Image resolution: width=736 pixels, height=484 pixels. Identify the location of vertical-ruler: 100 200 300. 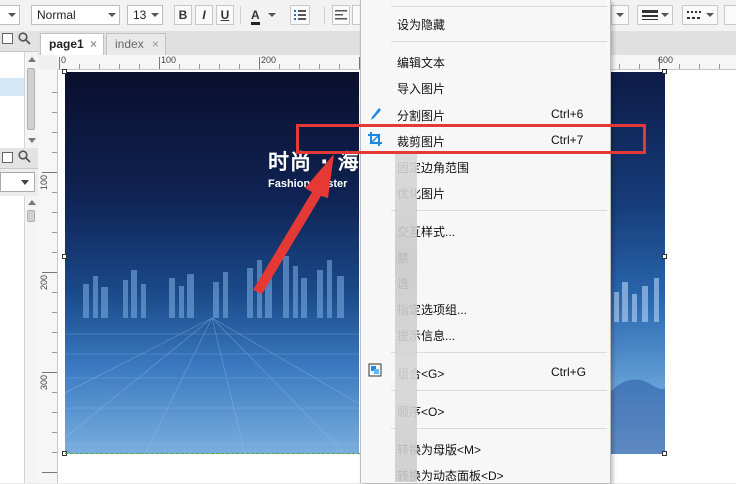
(48, 276).